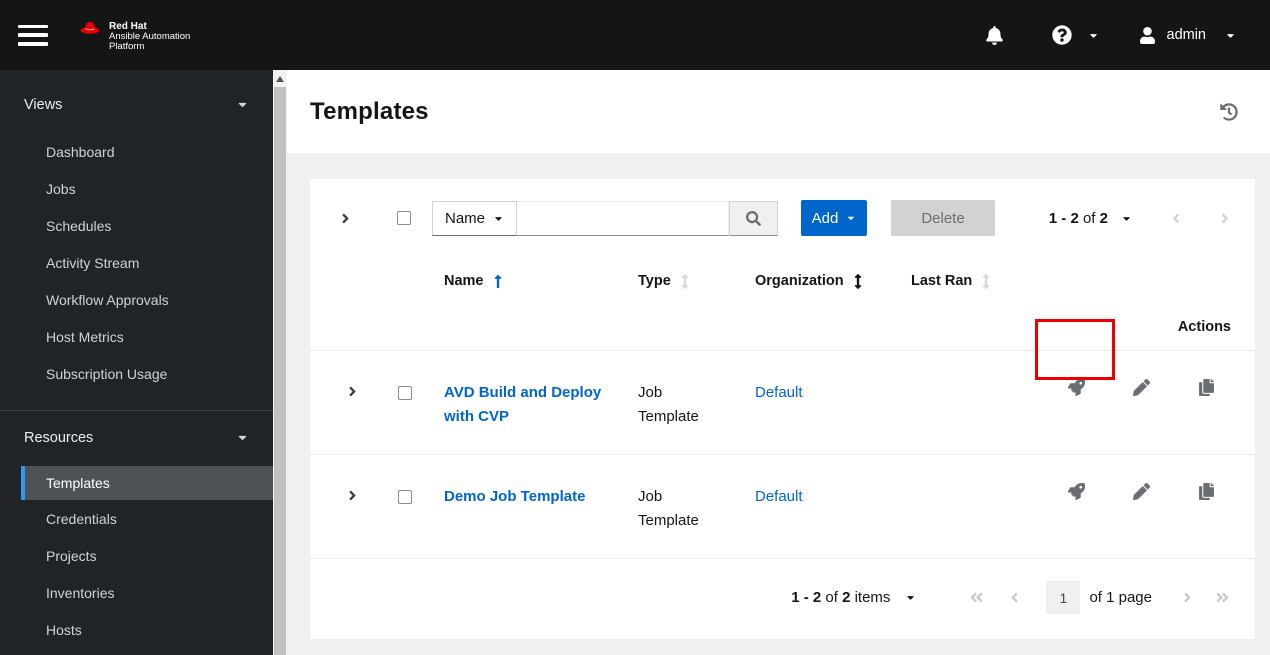  I want to click on username-label: admin, so click(1186, 35).